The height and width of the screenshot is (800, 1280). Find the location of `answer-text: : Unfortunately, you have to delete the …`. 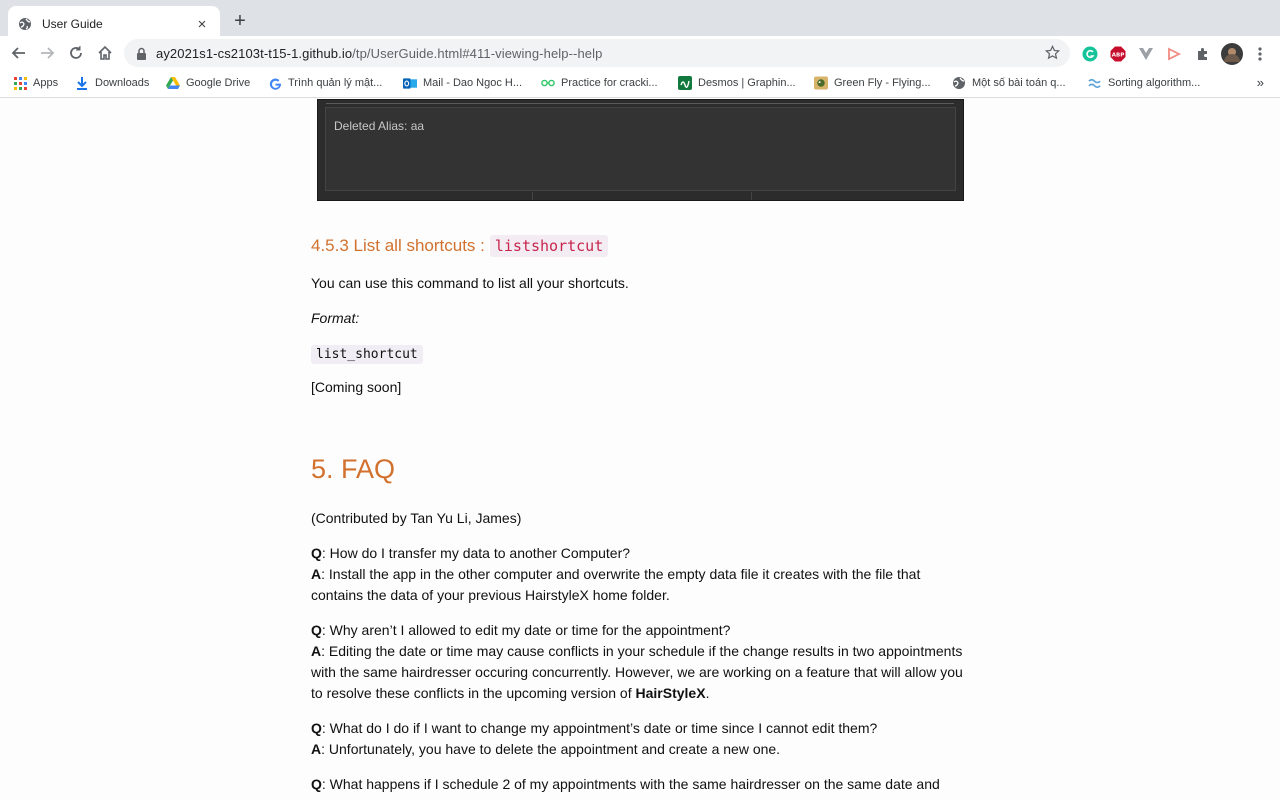

answer-text: : Unfortunately, you have to delete the … is located at coordinates (551, 749).